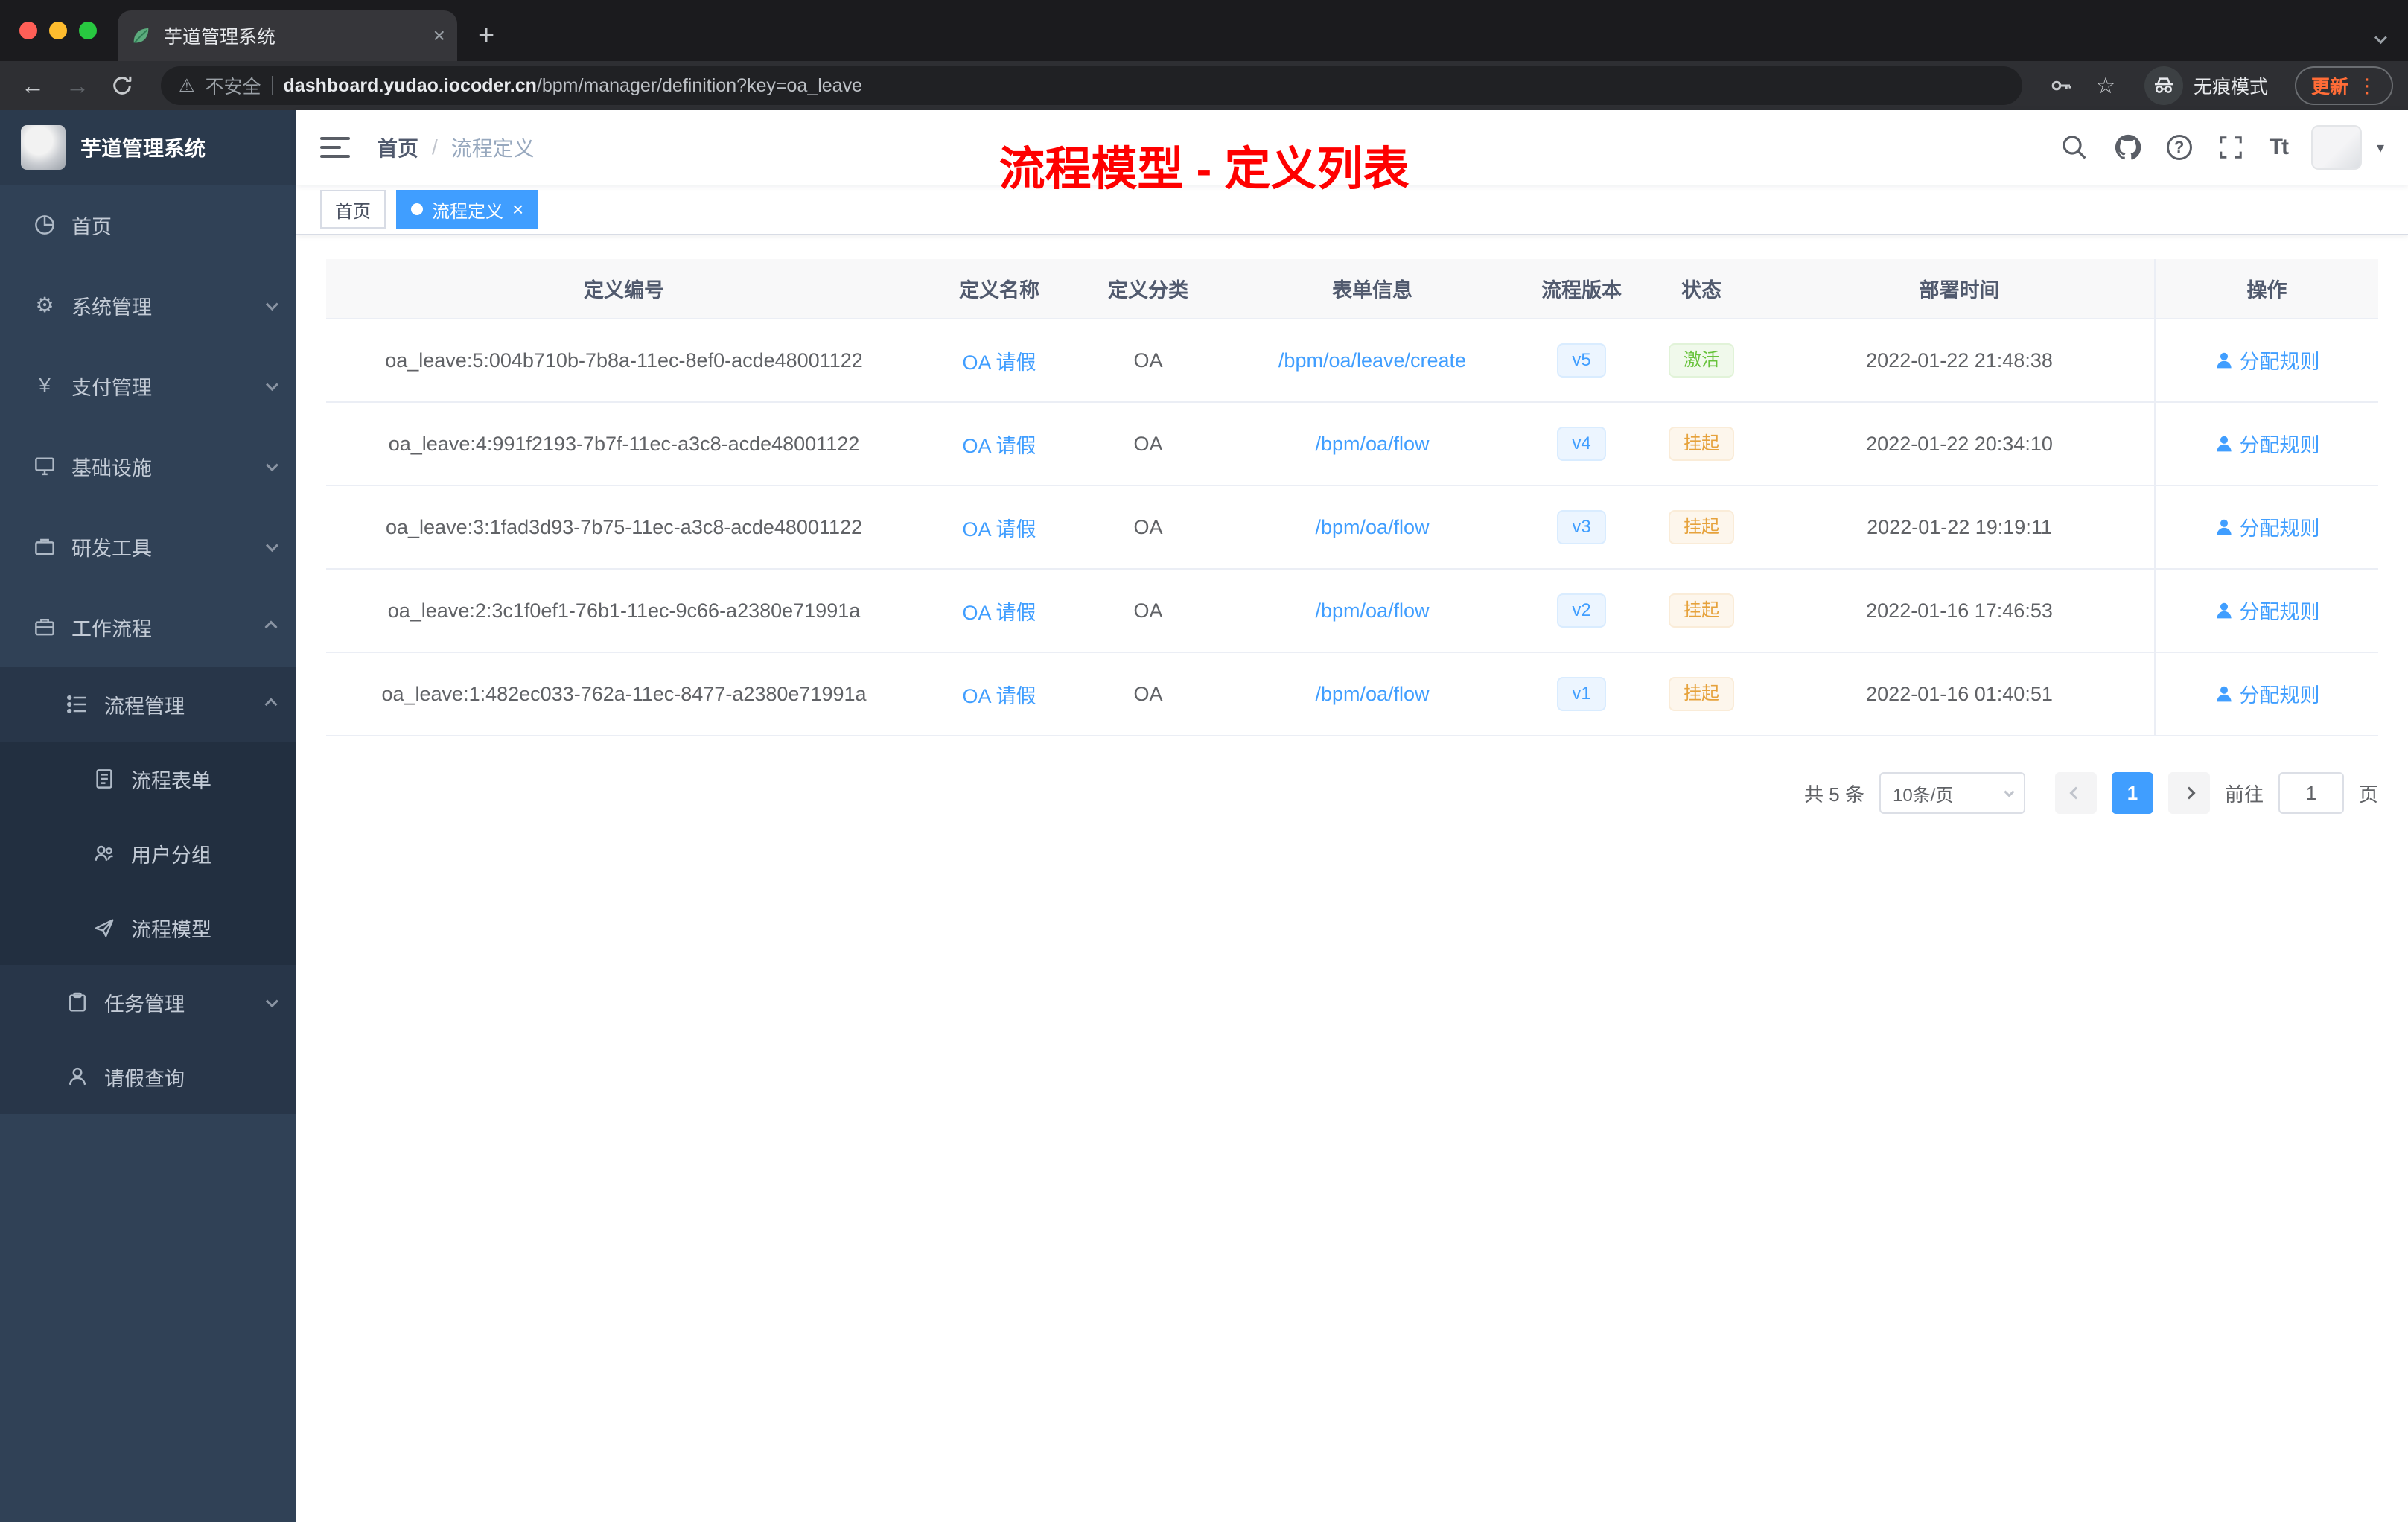 The width and height of the screenshot is (2408, 1522). I want to click on col-status: 状态, so click(1701, 289).